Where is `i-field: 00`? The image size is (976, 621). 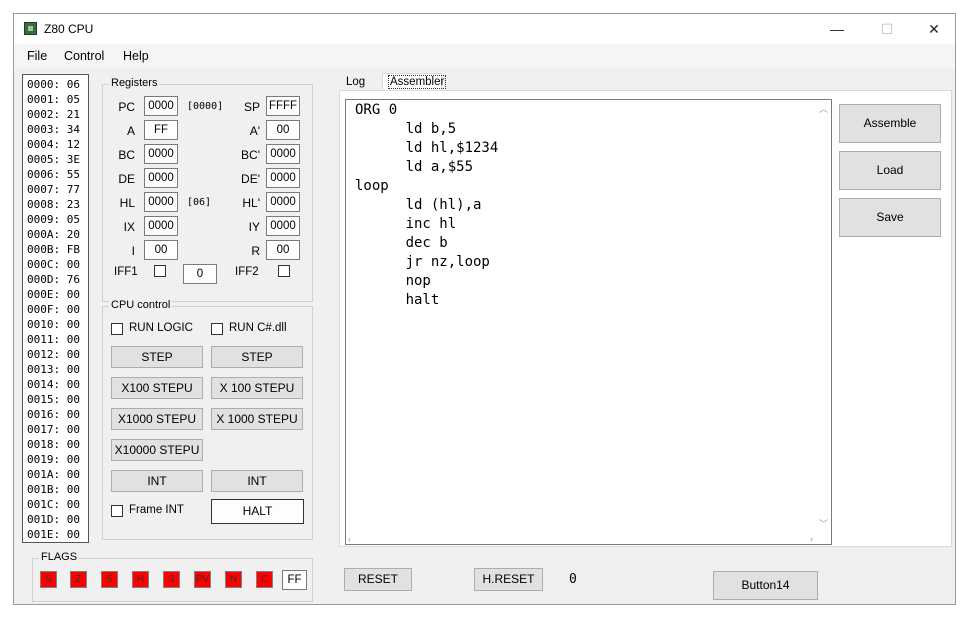
i-field: 00 is located at coordinates (161, 250).